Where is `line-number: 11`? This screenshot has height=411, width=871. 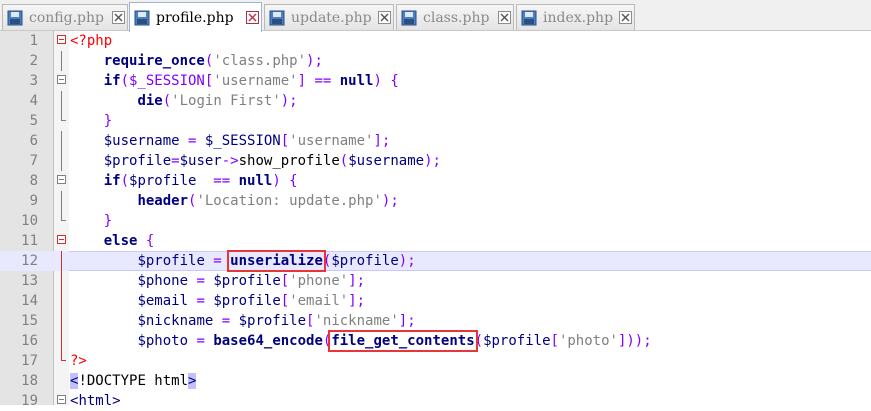 line-number: 11 is located at coordinates (29, 241).